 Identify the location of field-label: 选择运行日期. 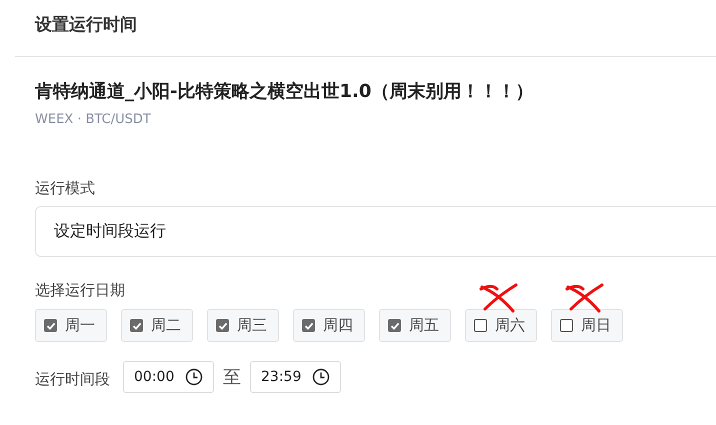
(80, 290).